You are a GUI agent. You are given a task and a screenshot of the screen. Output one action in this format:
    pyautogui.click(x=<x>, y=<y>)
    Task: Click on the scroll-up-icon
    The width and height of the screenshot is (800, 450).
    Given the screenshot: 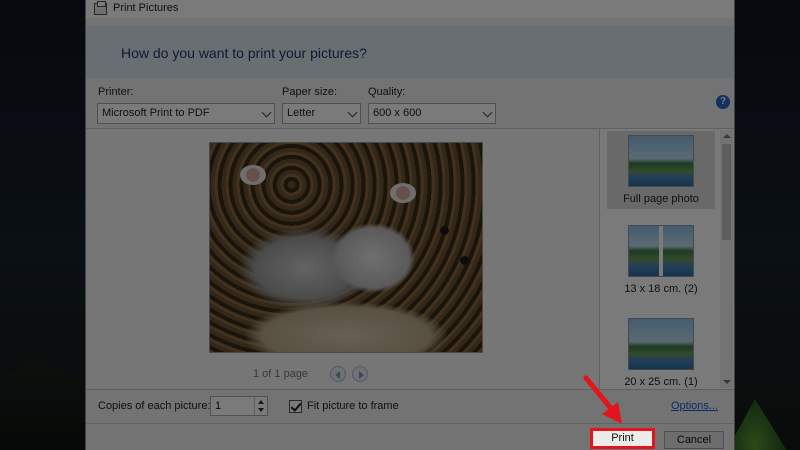 What is the action you would take?
    pyautogui.click(x=727, y=136)
    